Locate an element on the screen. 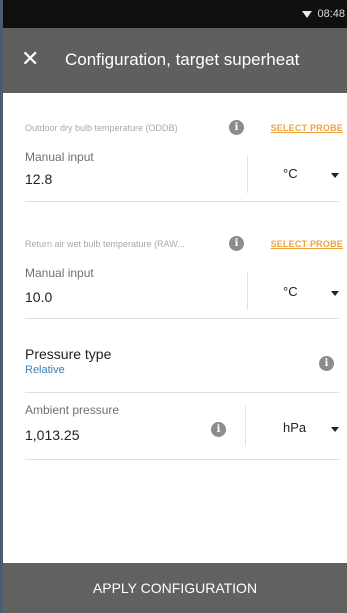 The width and height of the screenshot is (347, 613). oddb-manual-input-label: Manual input is located at coordinates (59, 157).